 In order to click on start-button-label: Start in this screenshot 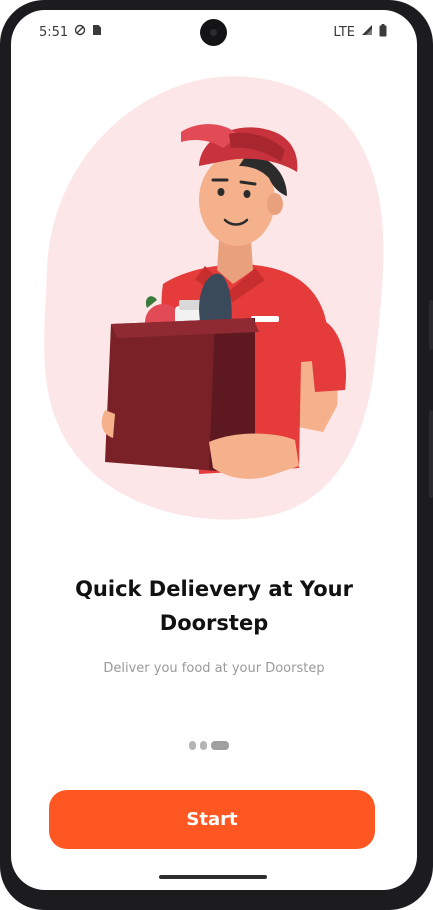, I will do `click(212, 819)`.